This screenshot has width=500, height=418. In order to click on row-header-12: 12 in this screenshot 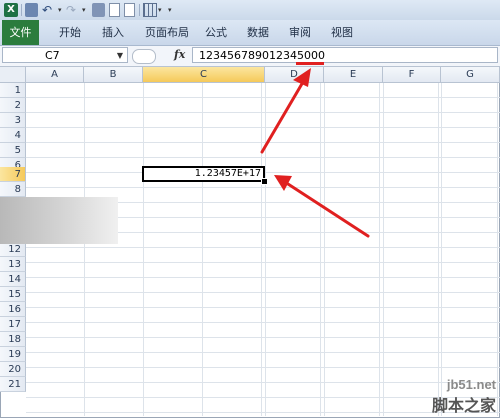, I will do `click(13, 249)`.